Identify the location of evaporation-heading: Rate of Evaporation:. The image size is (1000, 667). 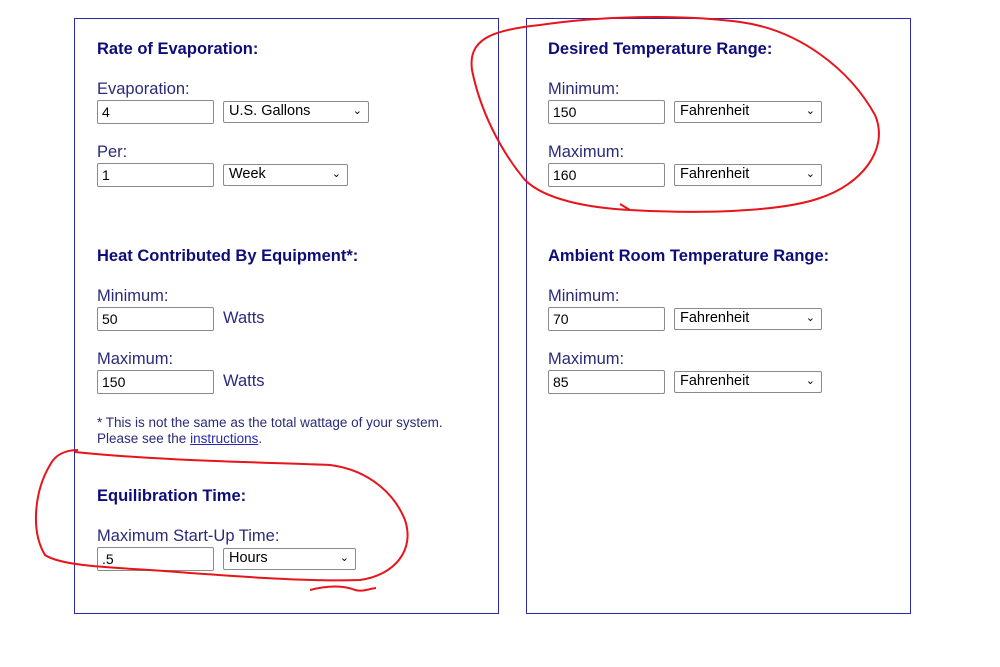
(178, 49).